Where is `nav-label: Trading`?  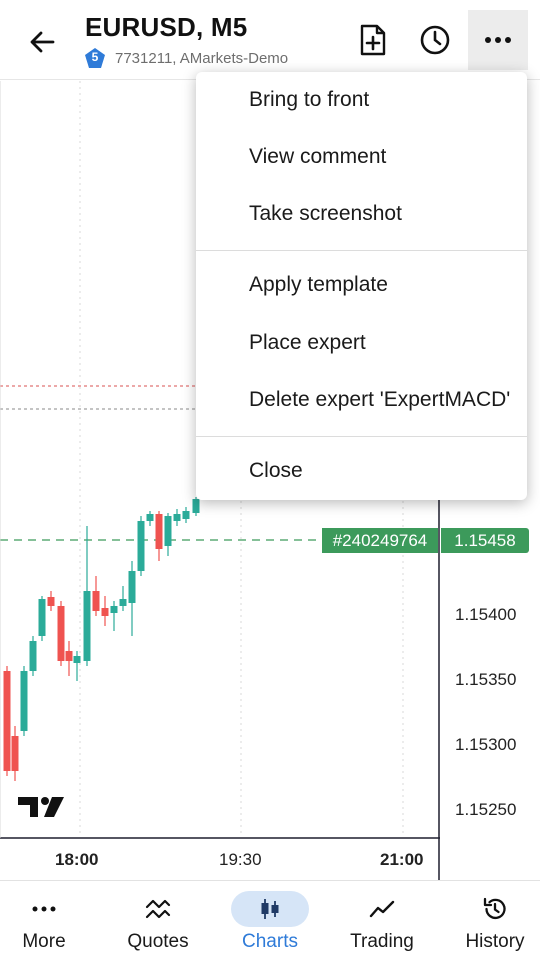
nav-label: Trading is located at coordinates (382, 941).